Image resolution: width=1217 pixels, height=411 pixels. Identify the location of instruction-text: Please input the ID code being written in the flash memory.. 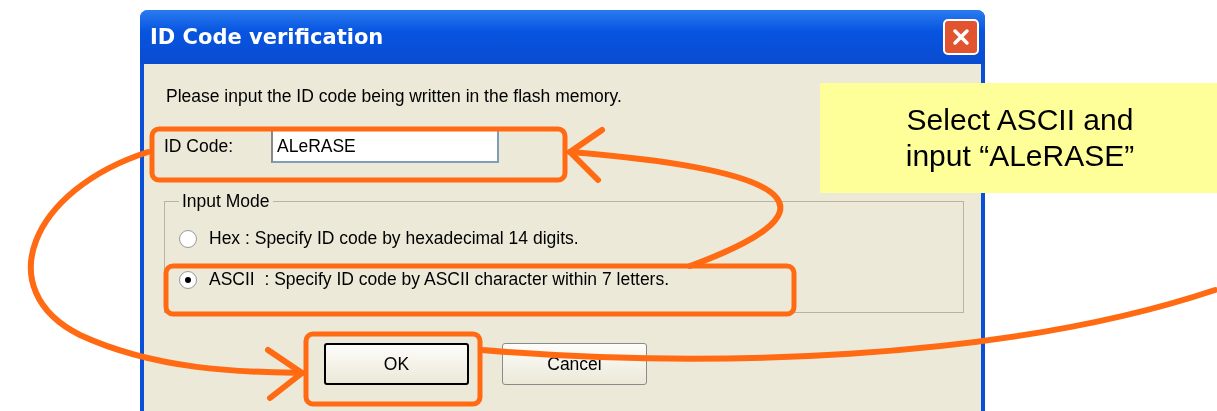
(394, 96).